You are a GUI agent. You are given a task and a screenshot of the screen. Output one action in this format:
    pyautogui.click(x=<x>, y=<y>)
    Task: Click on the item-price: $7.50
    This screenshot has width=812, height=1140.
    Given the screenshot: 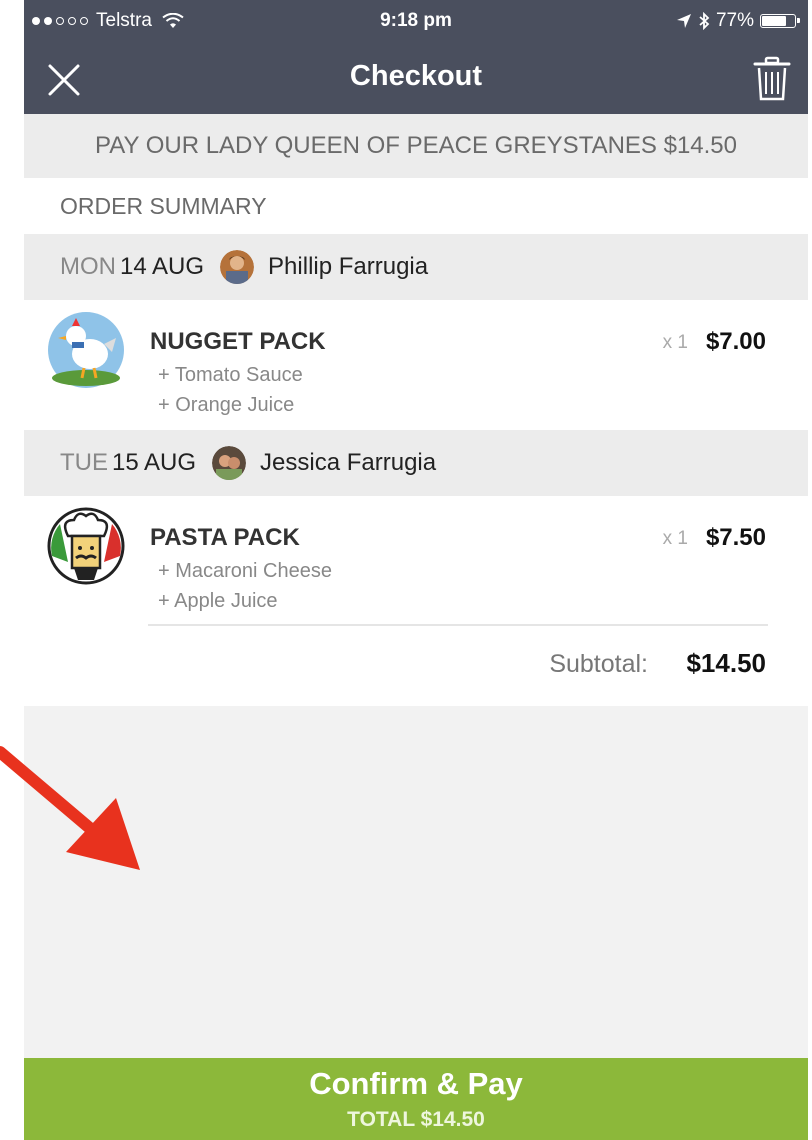 What is the action you would take?
    pyautogui.click(x=735, y=537)
    